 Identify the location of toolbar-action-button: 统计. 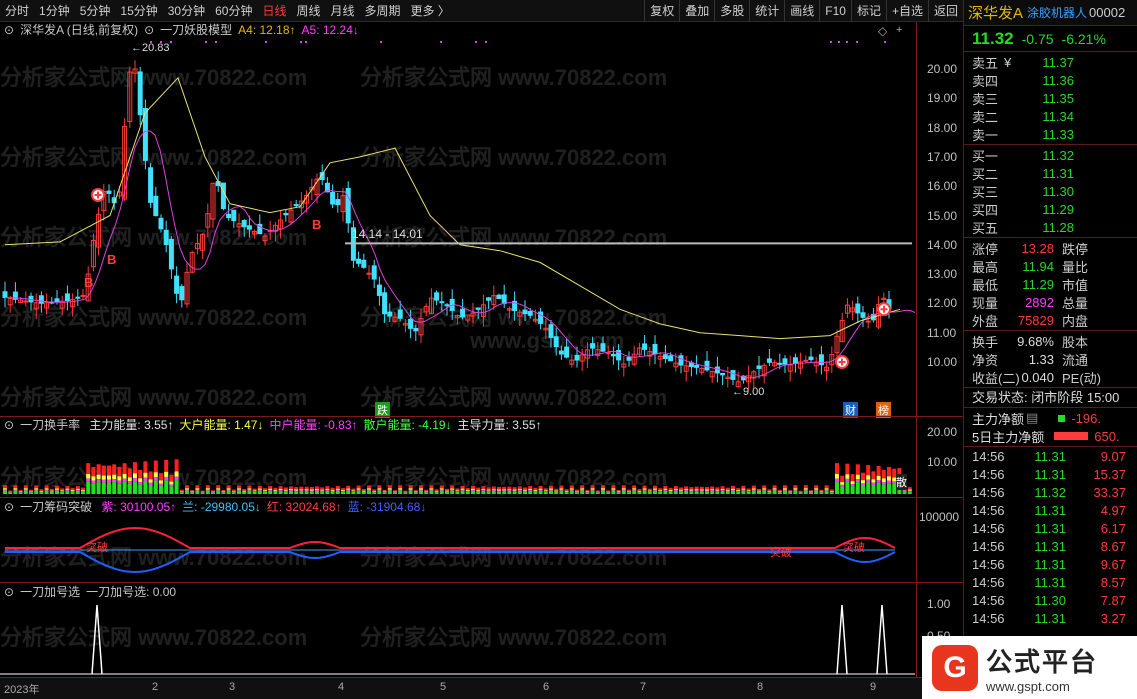
(766, 11).